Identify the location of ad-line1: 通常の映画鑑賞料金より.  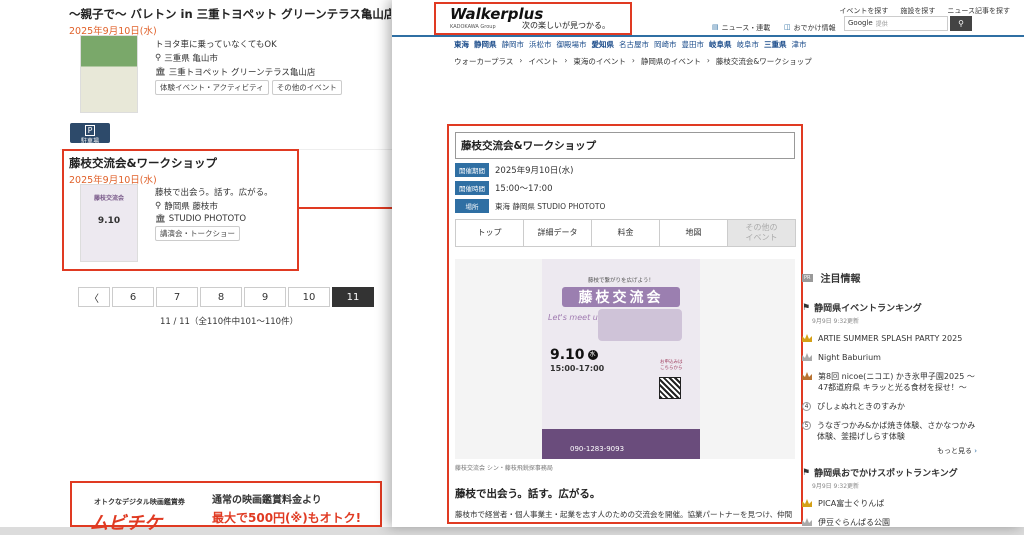
(267, 500).